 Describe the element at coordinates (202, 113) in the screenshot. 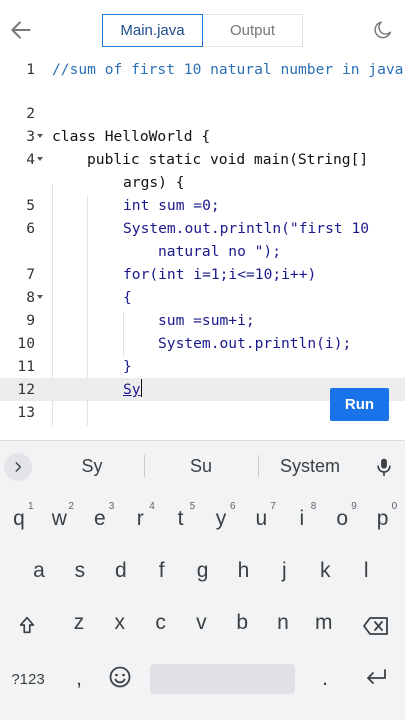

I see `code-line-2: 2` at that location.